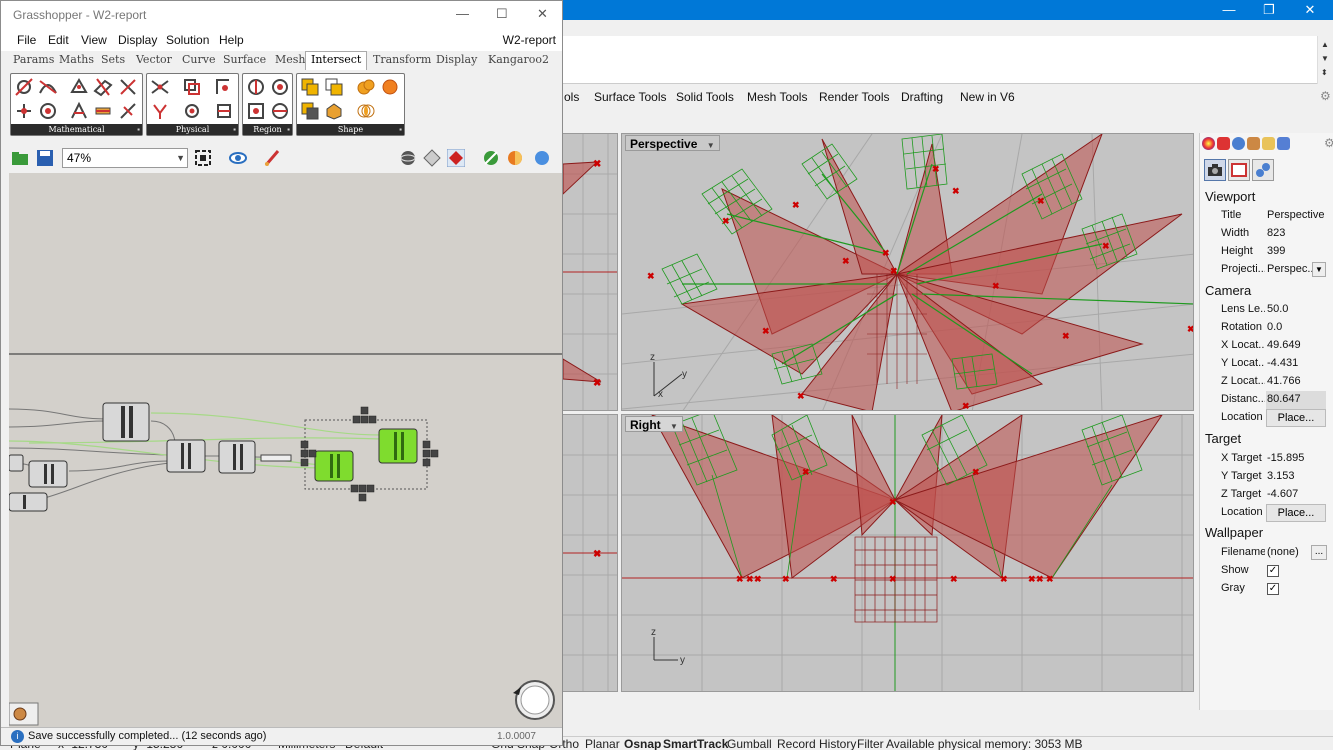 The width and height of the screenshot is (1333, 750). What do you see at coordinates (192, 111) in the screenshot?
I see `mesh-mesh-icon` at bounding box center [192, 111].